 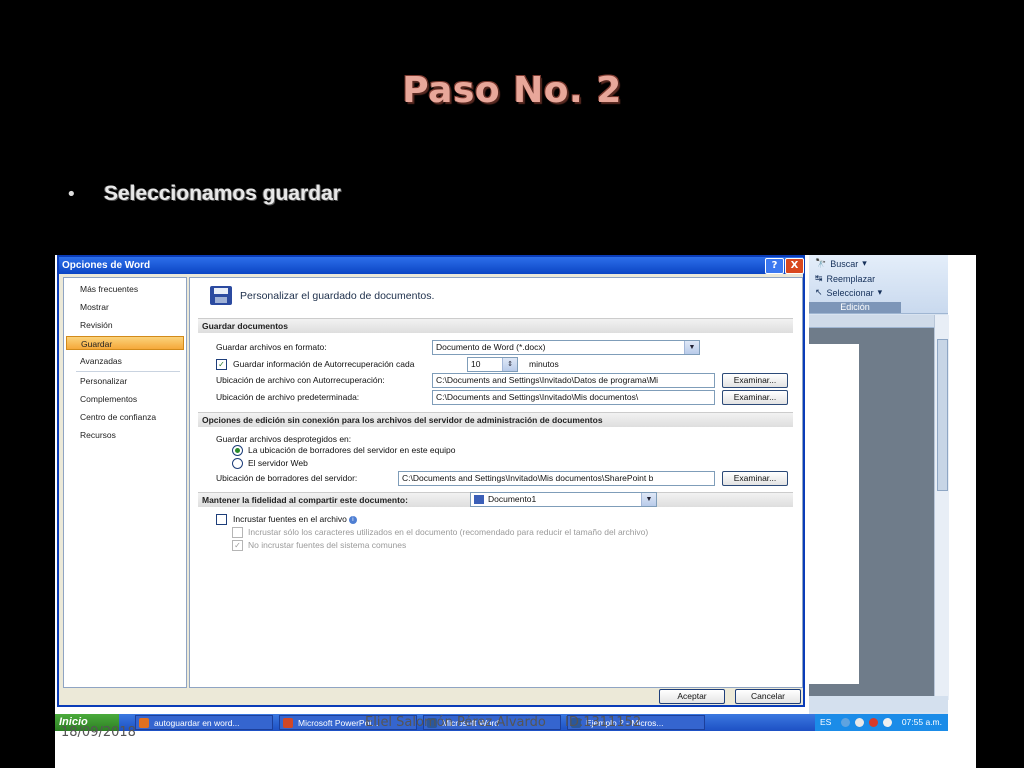 What do you see at coordinates (222, 193) in the screenshot?
I see `bullet-text: Seleccionamos guardar` at bounding box center [222, 193].